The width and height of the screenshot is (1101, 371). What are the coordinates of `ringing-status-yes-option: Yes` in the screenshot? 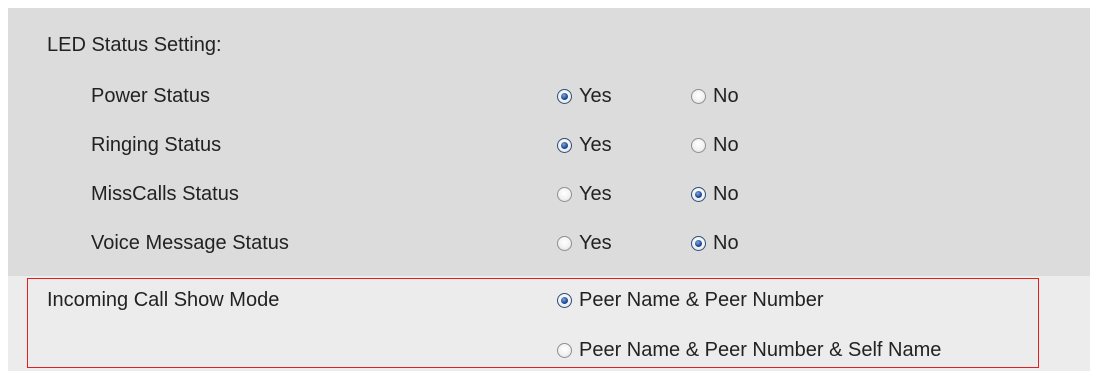 It's located at (584, 145).